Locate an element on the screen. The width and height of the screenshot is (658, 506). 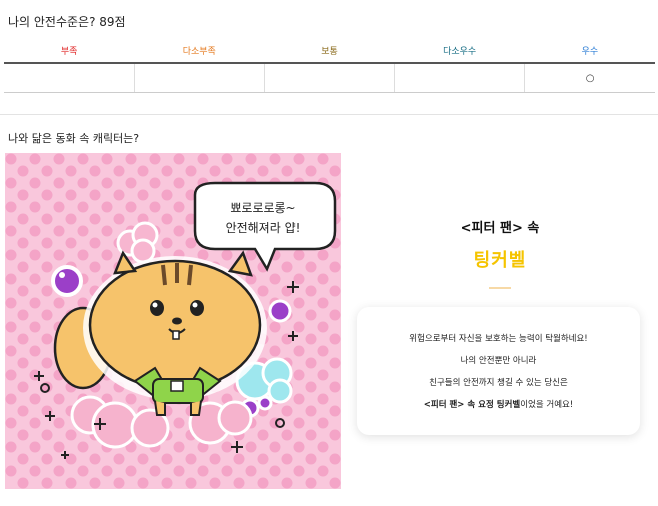
character-question: 나와 닮은 동화 속 캐릭터는? is located at coordinates (74, 138).